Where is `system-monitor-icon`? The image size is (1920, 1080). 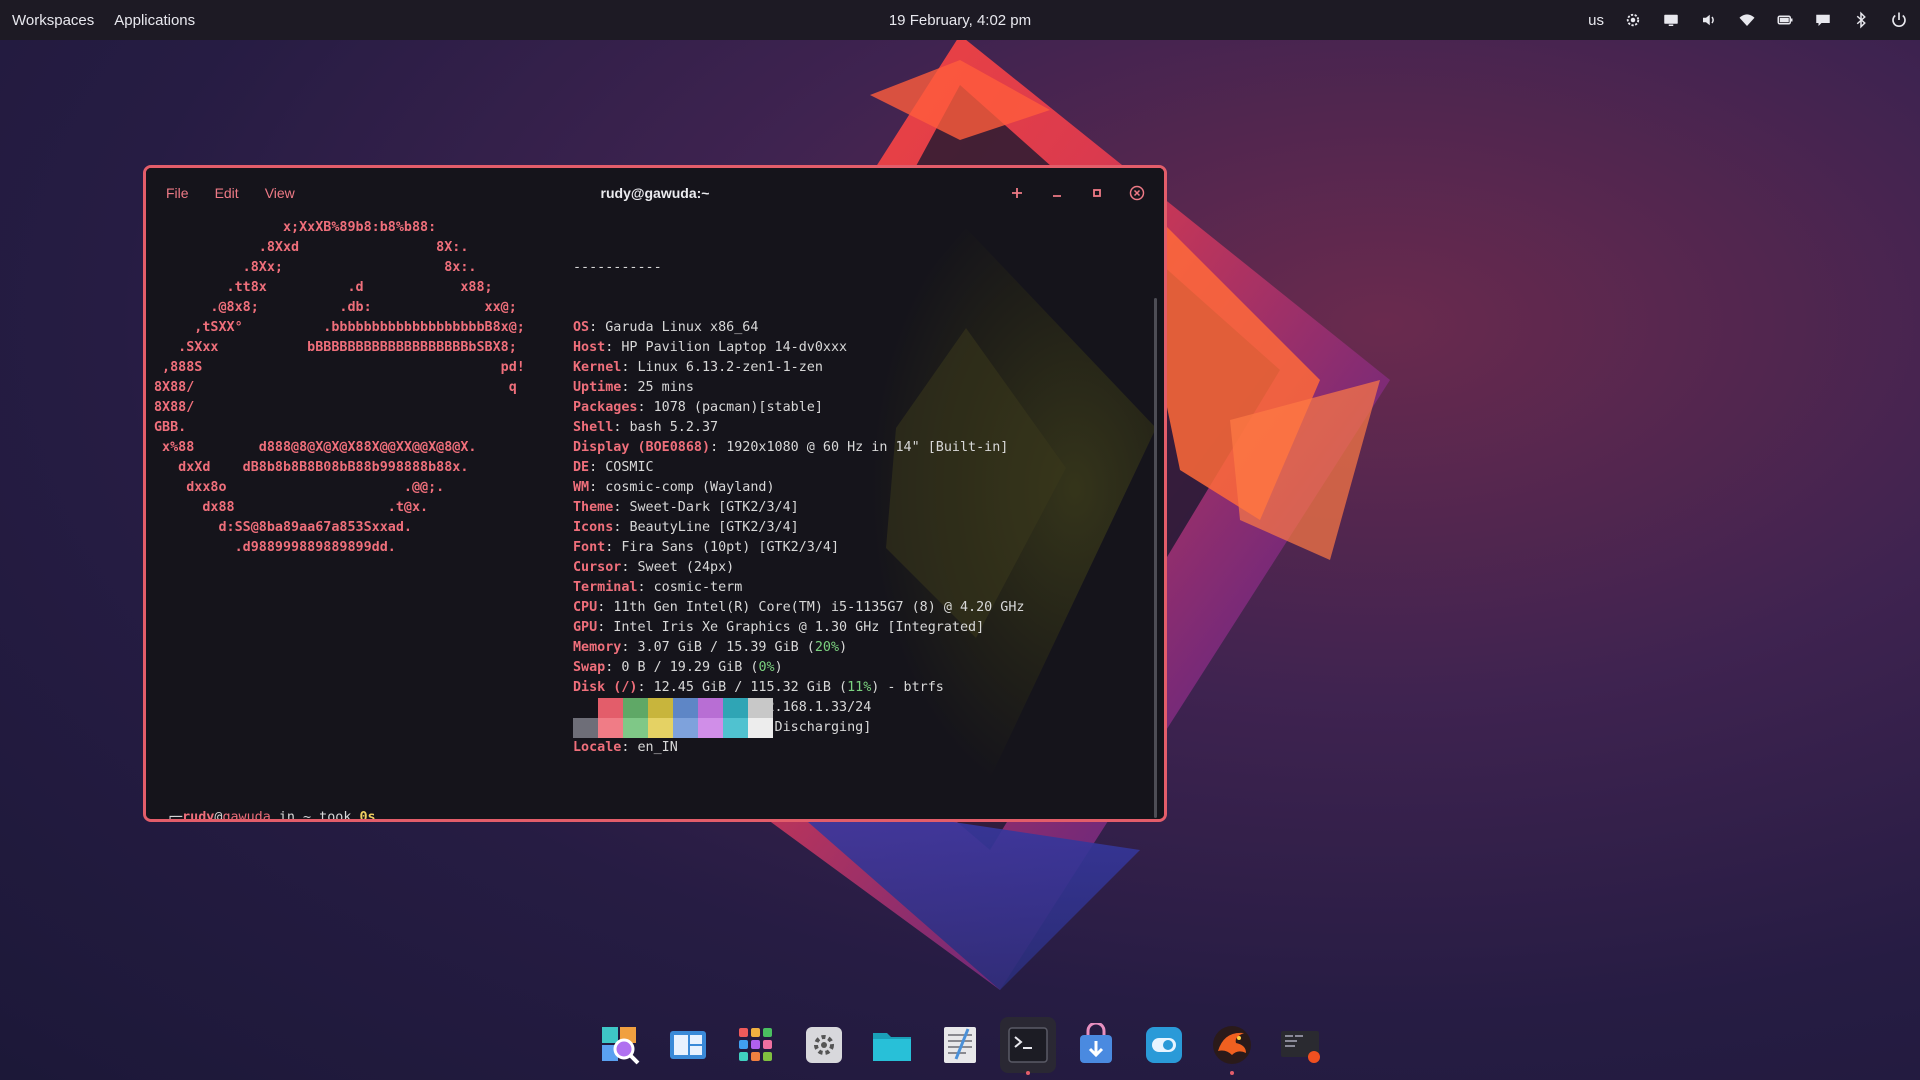 system-monitor-icon is located at coordinates (1300, 1045).